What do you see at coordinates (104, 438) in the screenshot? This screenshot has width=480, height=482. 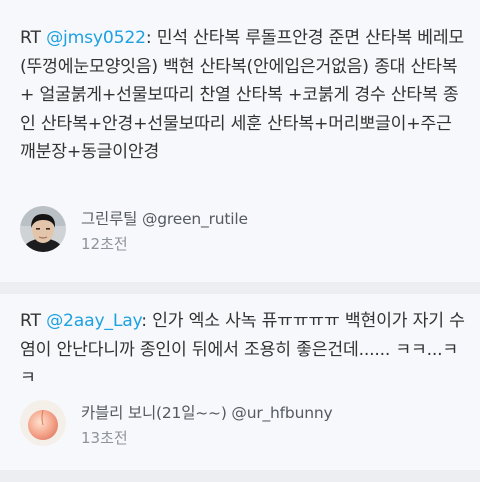 I see `timestamp: 13초전` at bounding box center [104, 438].